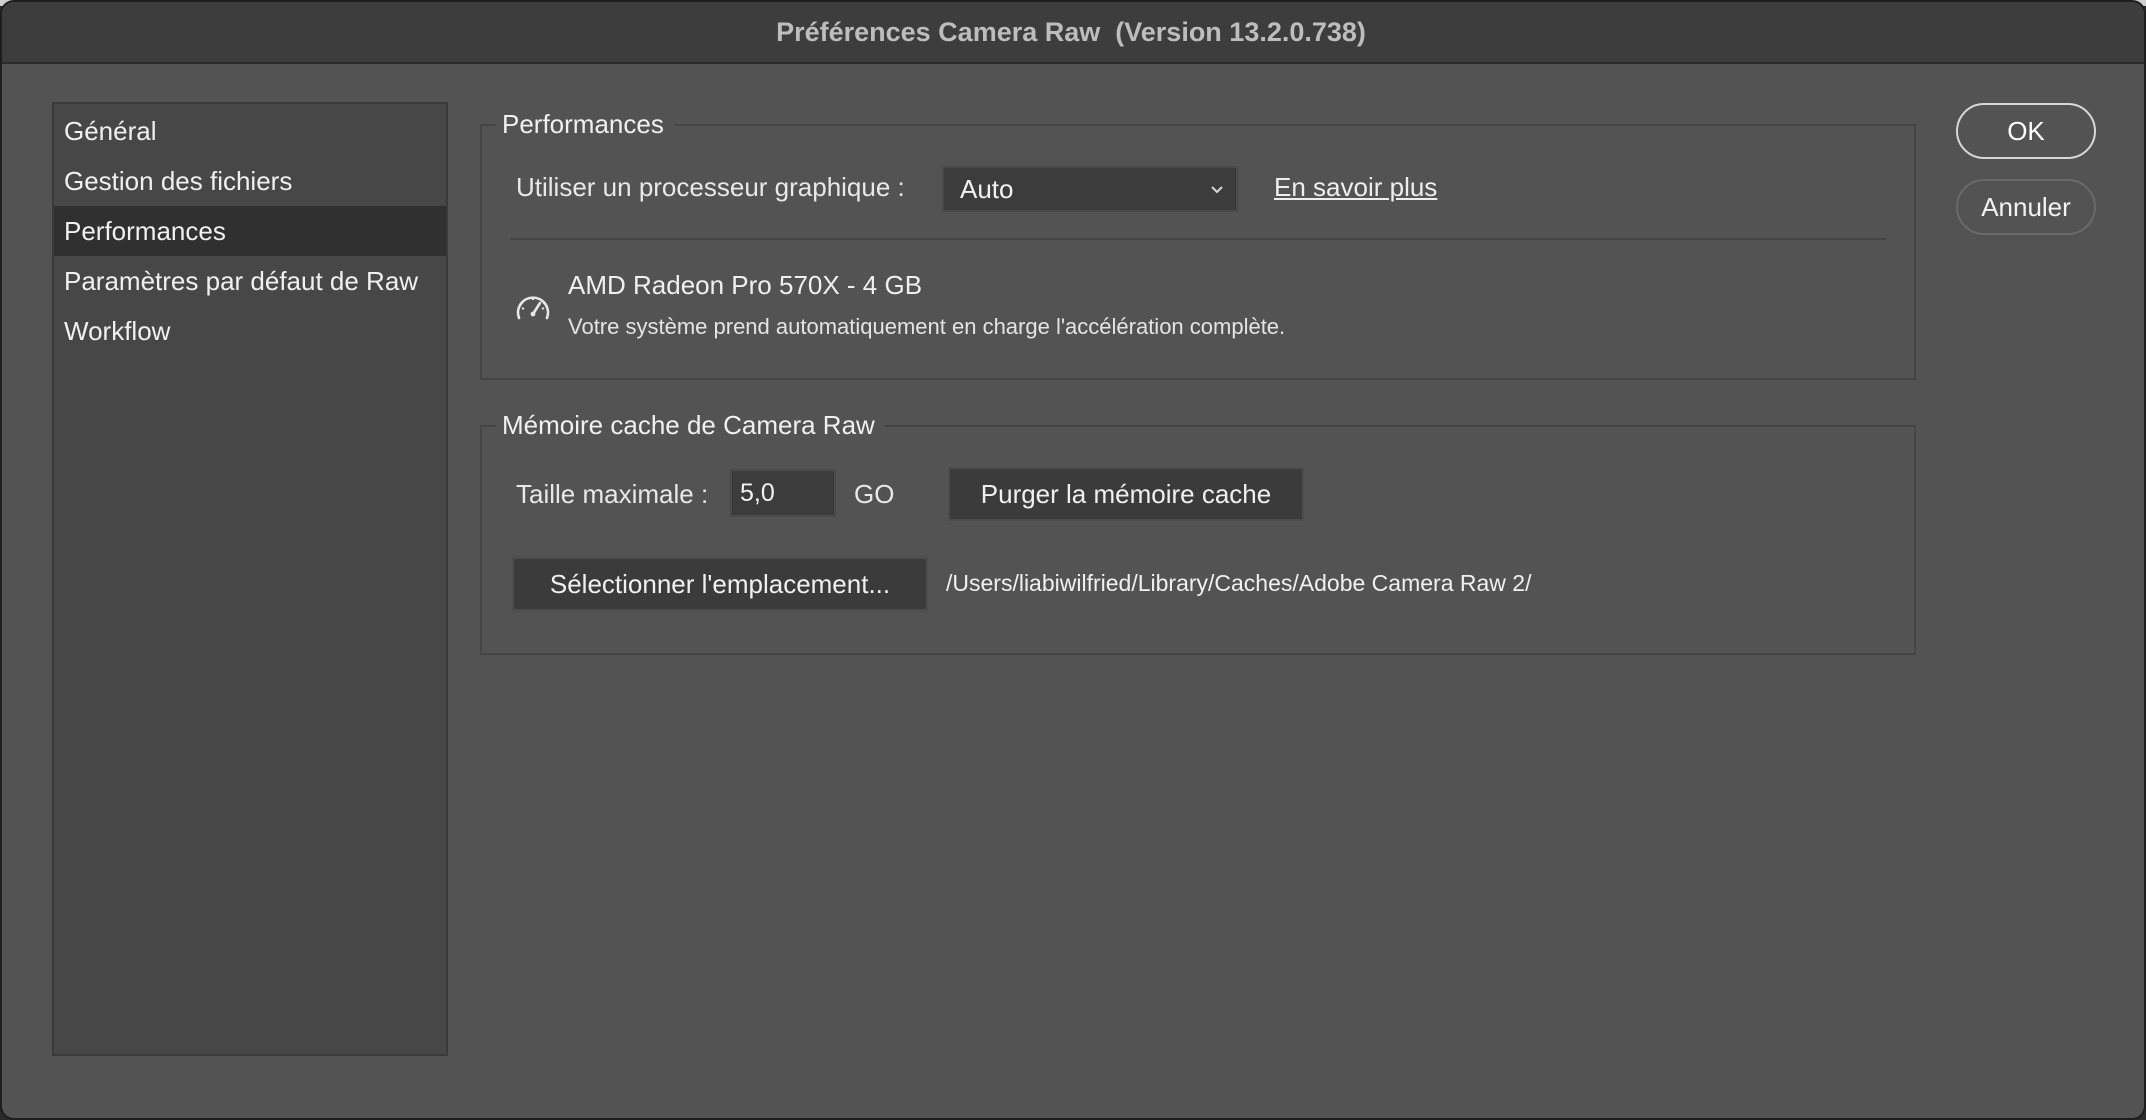 The width and height of the screenshot is (2146, 1120). What do you see at coordinates (2026, 207) in the screenshot?
I see `cancel-button: Annuler` at bounding box center [2026, 207].